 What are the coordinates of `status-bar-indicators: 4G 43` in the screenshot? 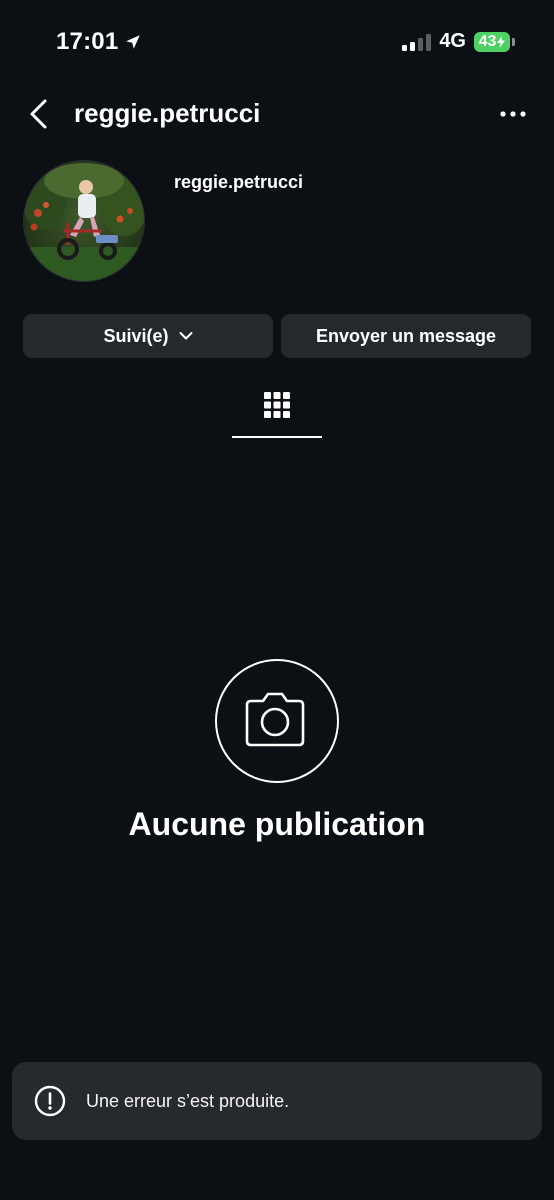 It's located at (458, 41).